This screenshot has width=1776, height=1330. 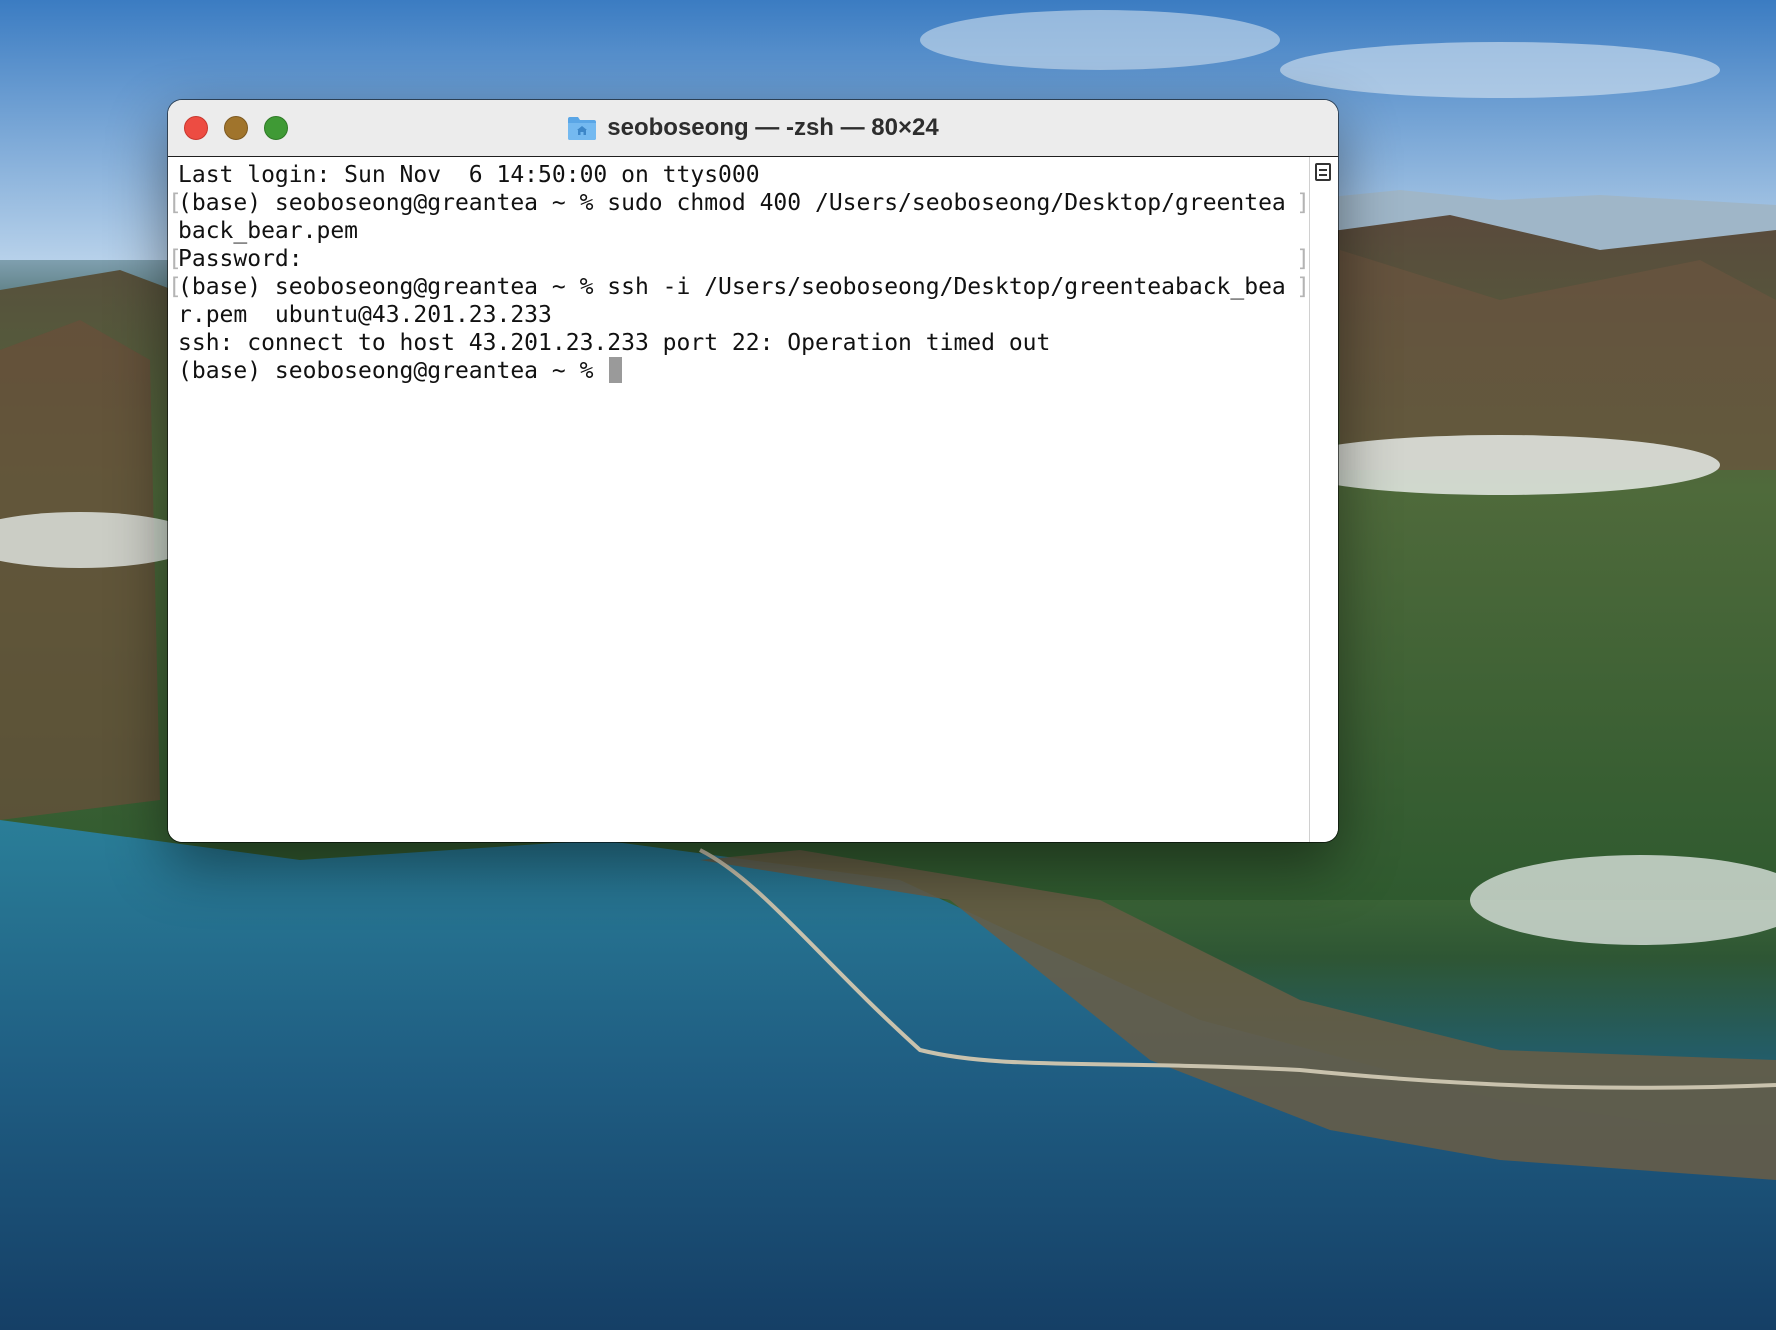 What do you see at coordinates (1323, 499) in the screenshot?
I see `scrollbar` at bounding box center [1323, 499].